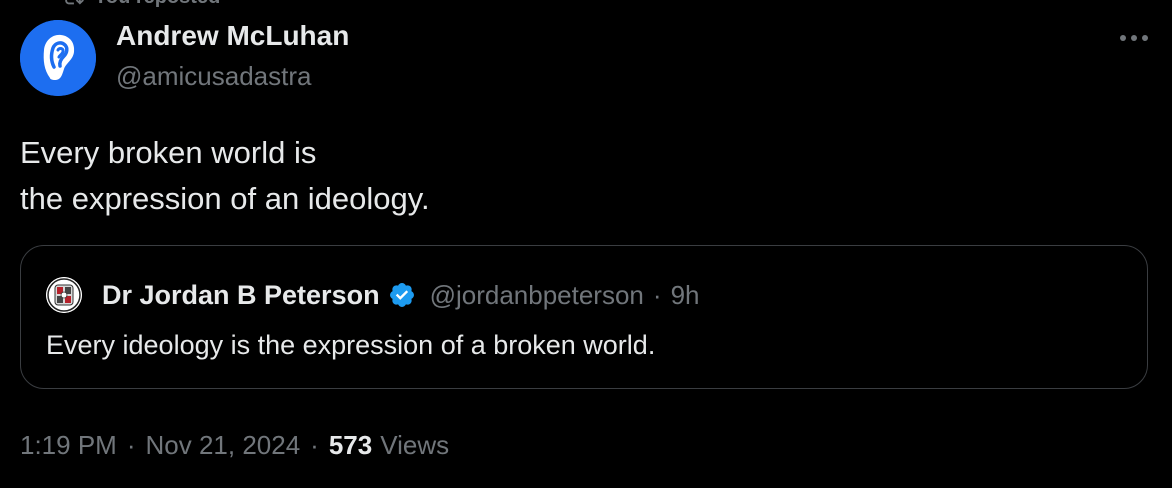 This screenshot has width=1172, height=488. I want to click on repost-icon, so click(73, 4).